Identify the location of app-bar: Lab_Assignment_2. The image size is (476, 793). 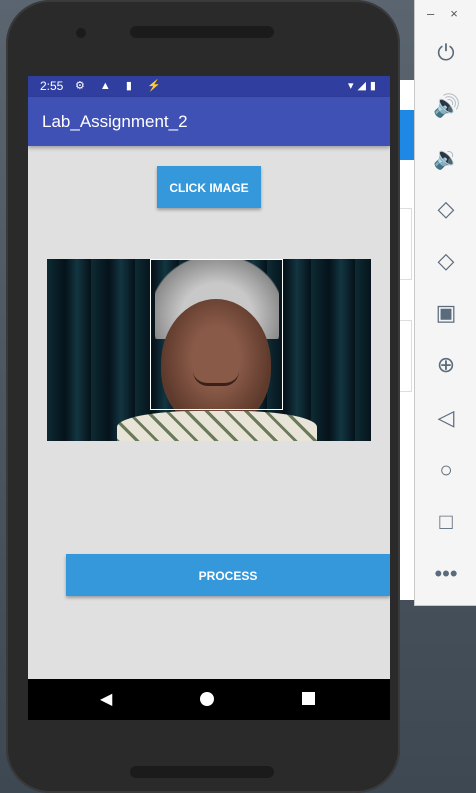
(209, 121).